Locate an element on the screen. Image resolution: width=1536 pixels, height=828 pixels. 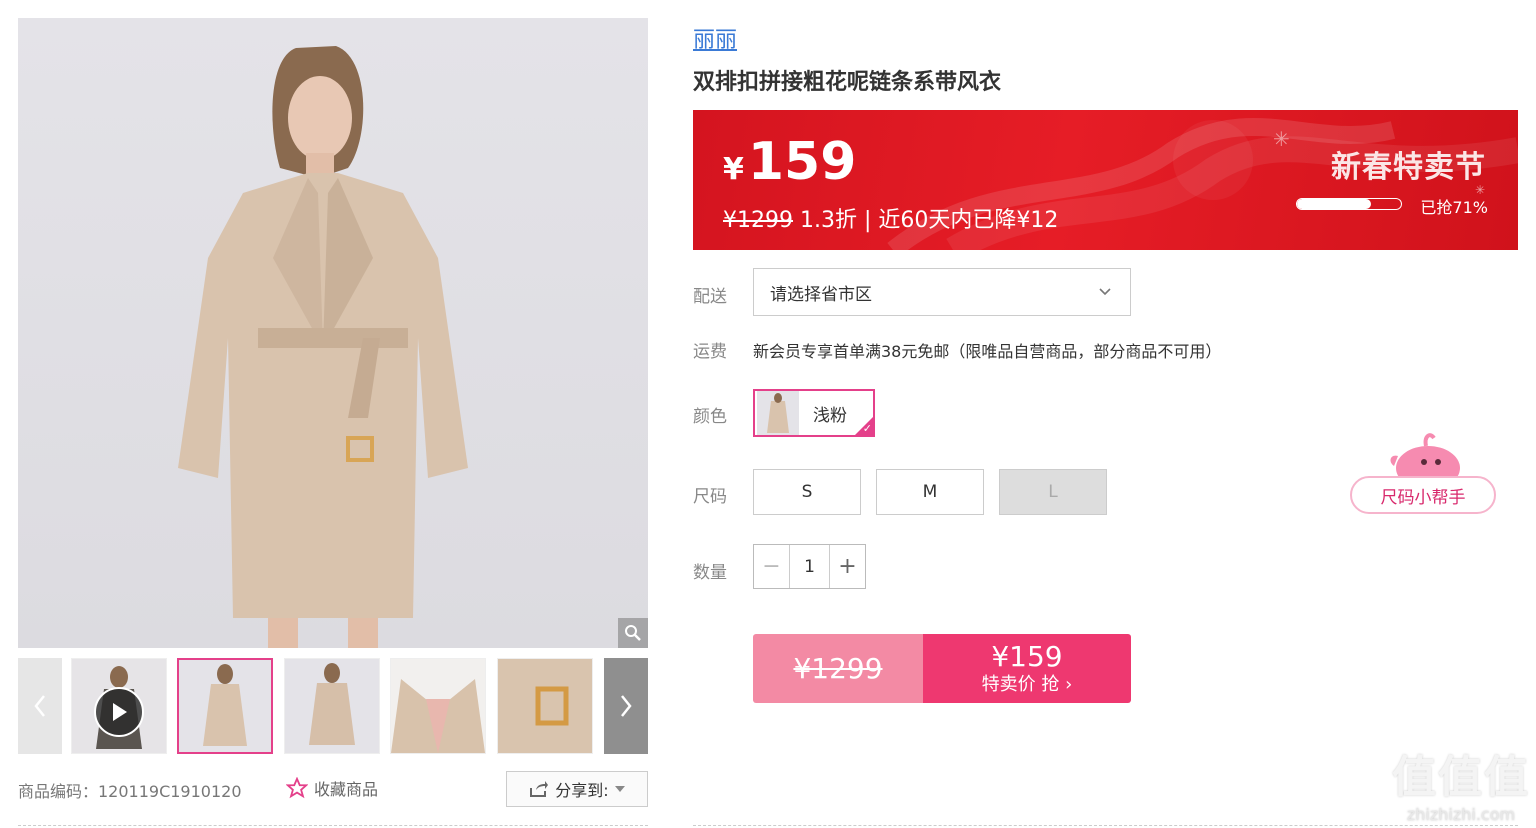
sold-progress-bar is located at coordinates (1349, 204).